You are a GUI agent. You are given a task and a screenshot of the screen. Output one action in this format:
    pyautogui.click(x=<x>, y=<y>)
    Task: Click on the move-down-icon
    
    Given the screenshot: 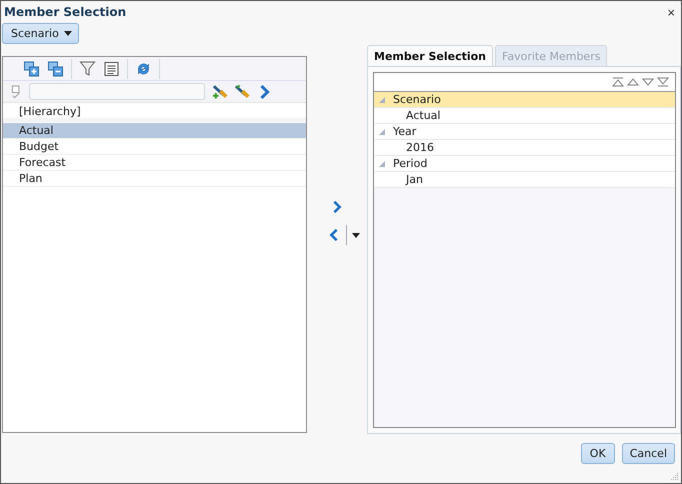 What is the action you would take?
    pyautogui.click(x=648, y=82)
    